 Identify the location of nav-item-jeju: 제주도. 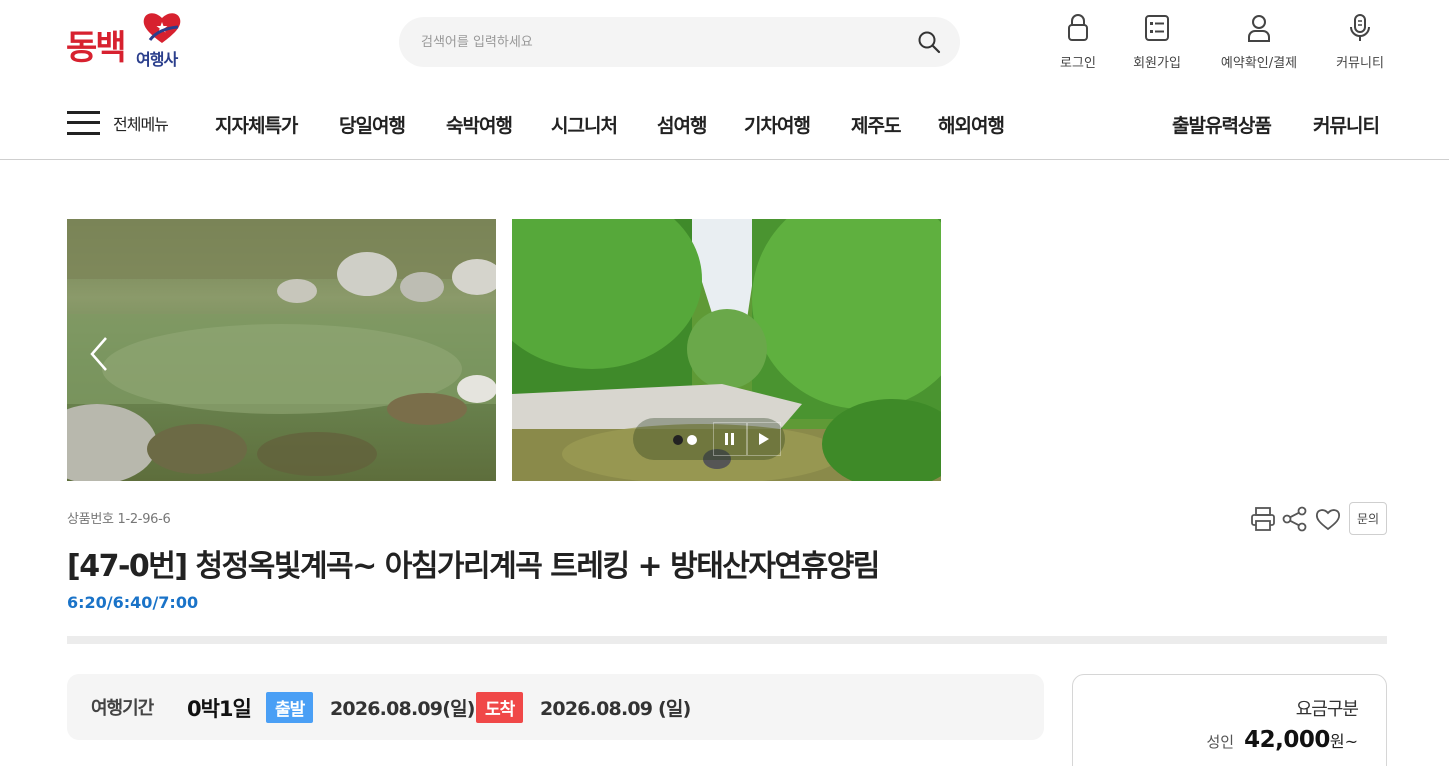
(876, 124).